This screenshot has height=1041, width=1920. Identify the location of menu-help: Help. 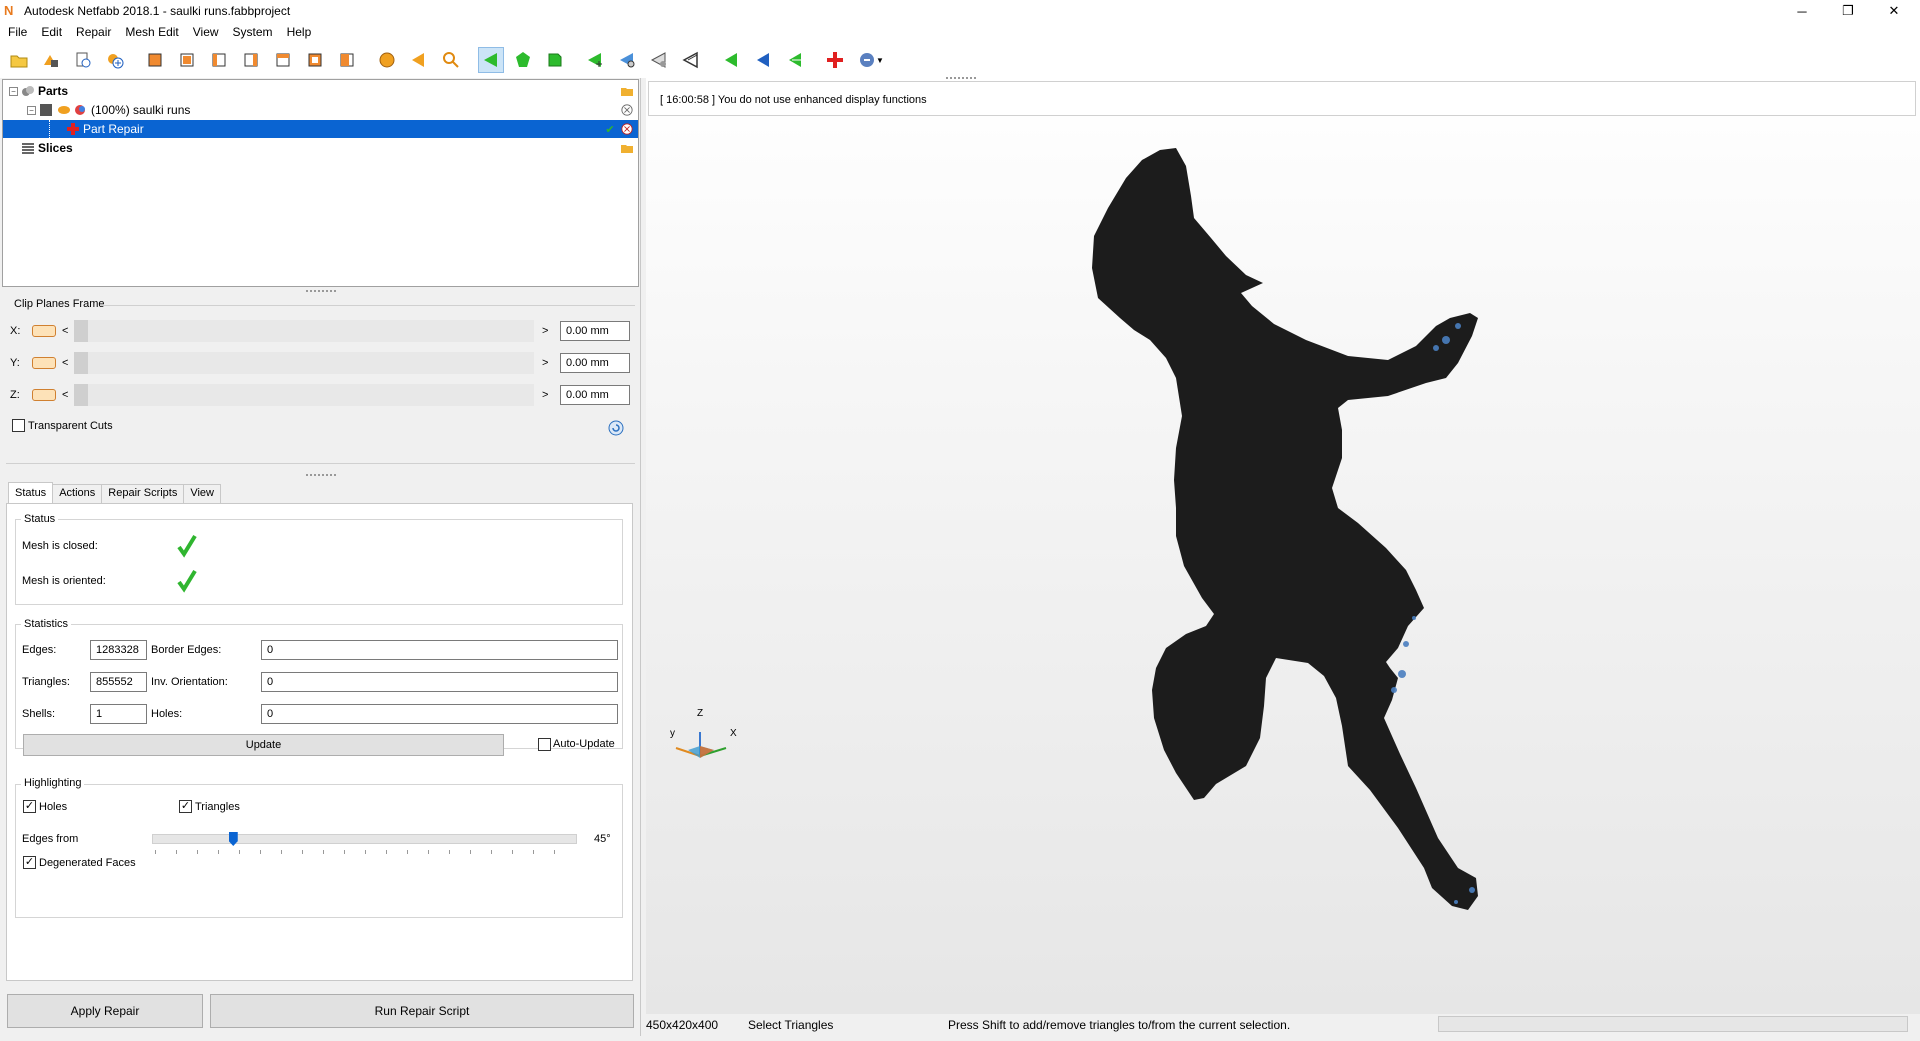
(298, 32).